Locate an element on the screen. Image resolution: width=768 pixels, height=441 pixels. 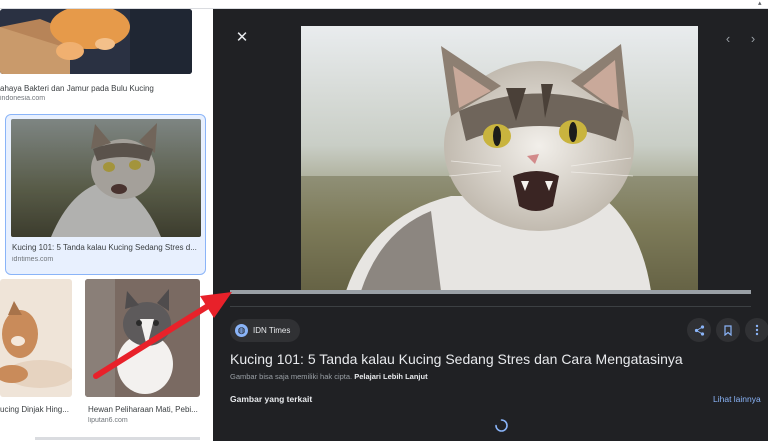
more-vert-icon is located at coordinates (757, 330).